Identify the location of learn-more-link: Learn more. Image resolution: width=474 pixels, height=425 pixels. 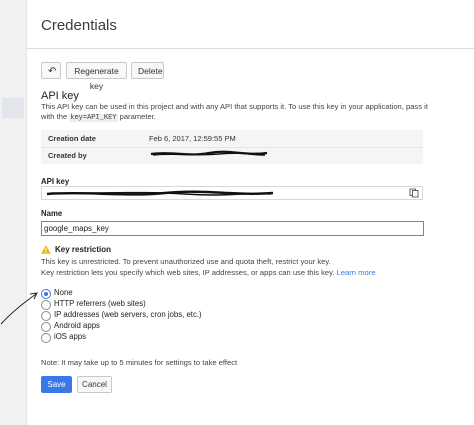
(356, 272).